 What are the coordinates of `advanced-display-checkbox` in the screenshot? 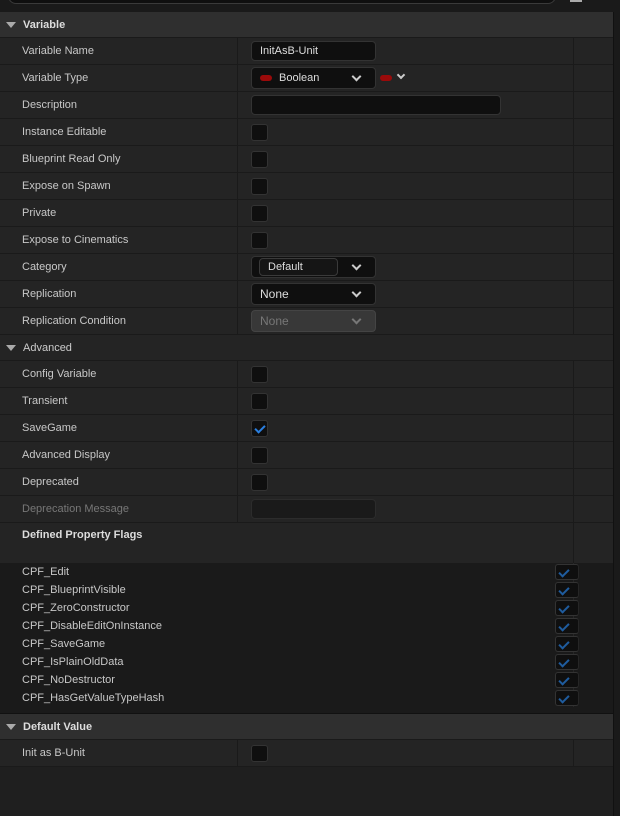 It's located at (259, 455).